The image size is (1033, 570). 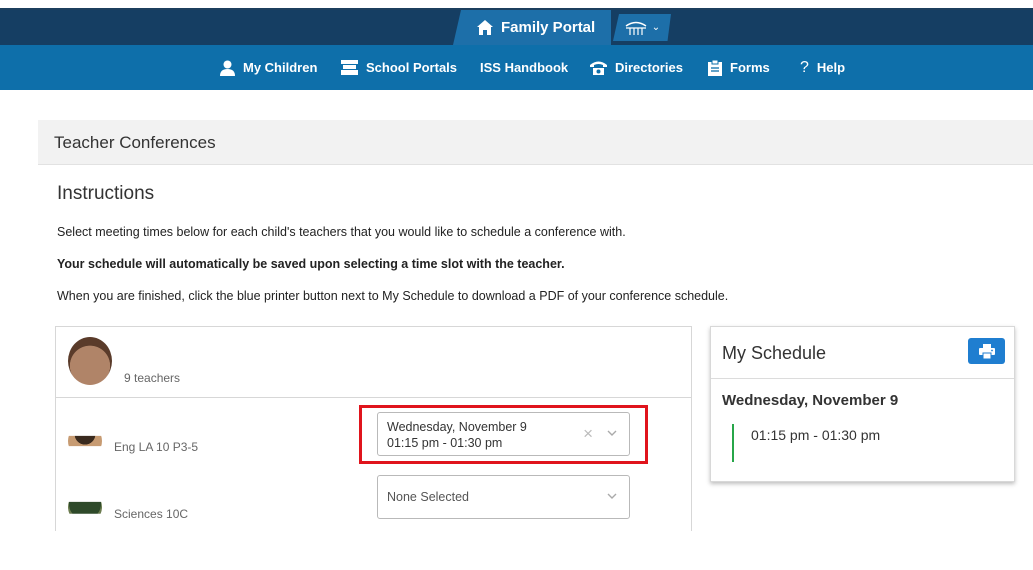 What do you see at coordinates (156, 447) in the screenshot?
I see `course-name: Eng LA 10 P3-5` at bounding box center [156, 447].